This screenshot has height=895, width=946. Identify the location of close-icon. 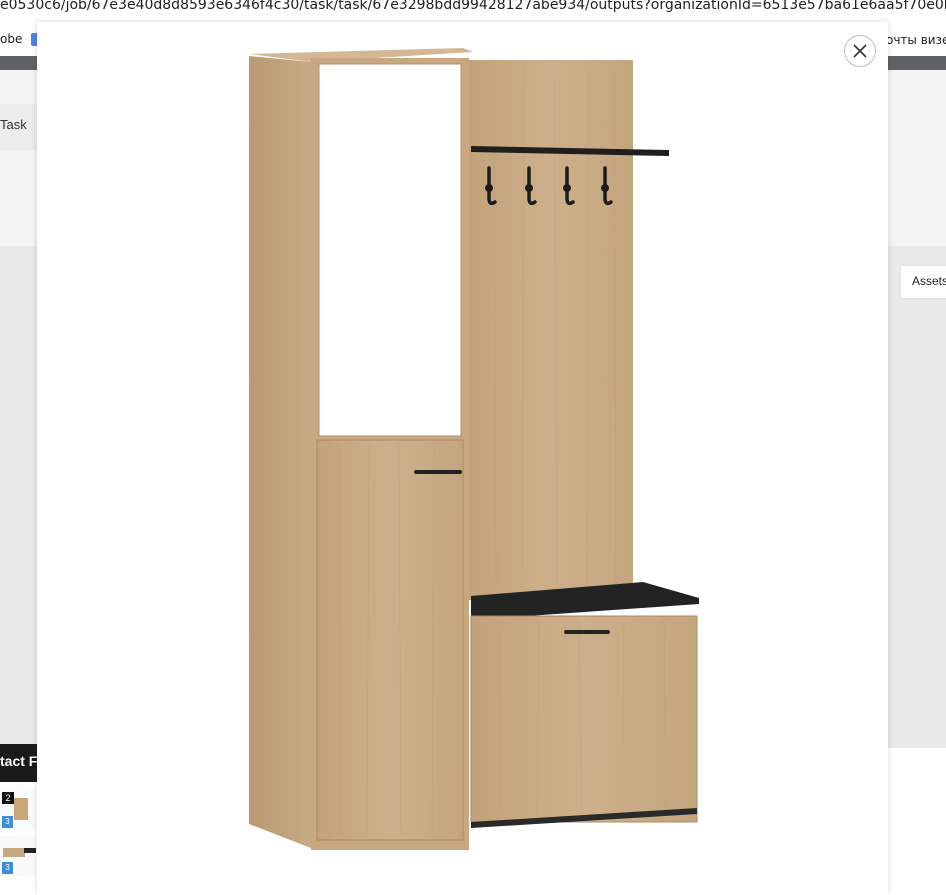
(860, 51).